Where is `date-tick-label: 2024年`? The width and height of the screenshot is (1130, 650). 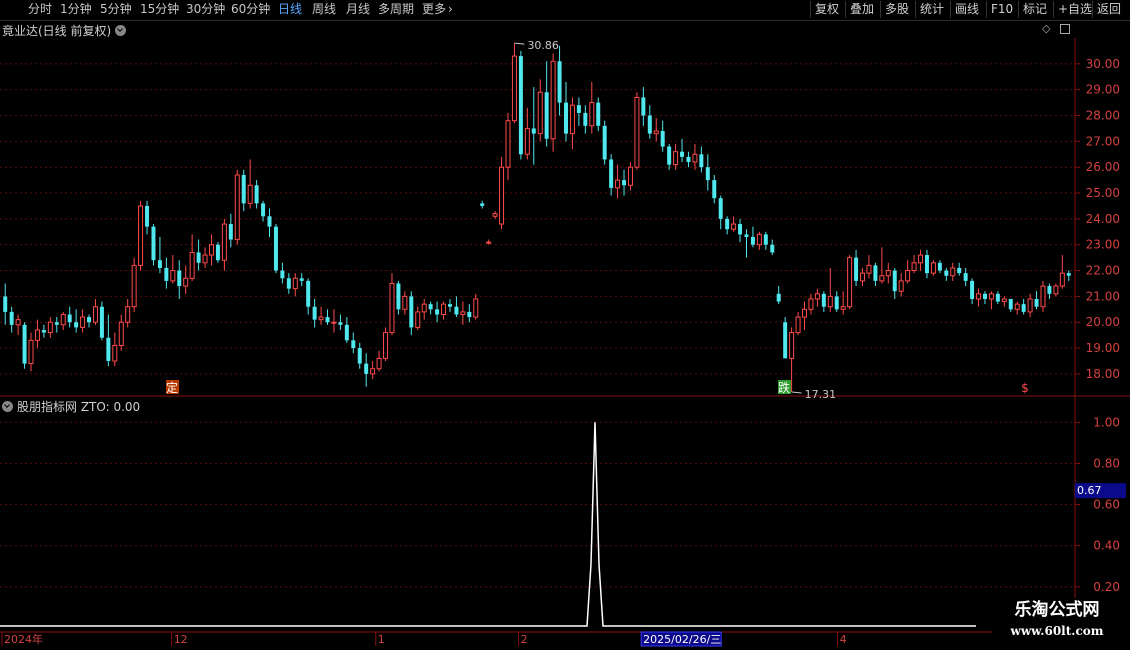
date-tick-label: 2024年 is located at coordinates (23, 639).